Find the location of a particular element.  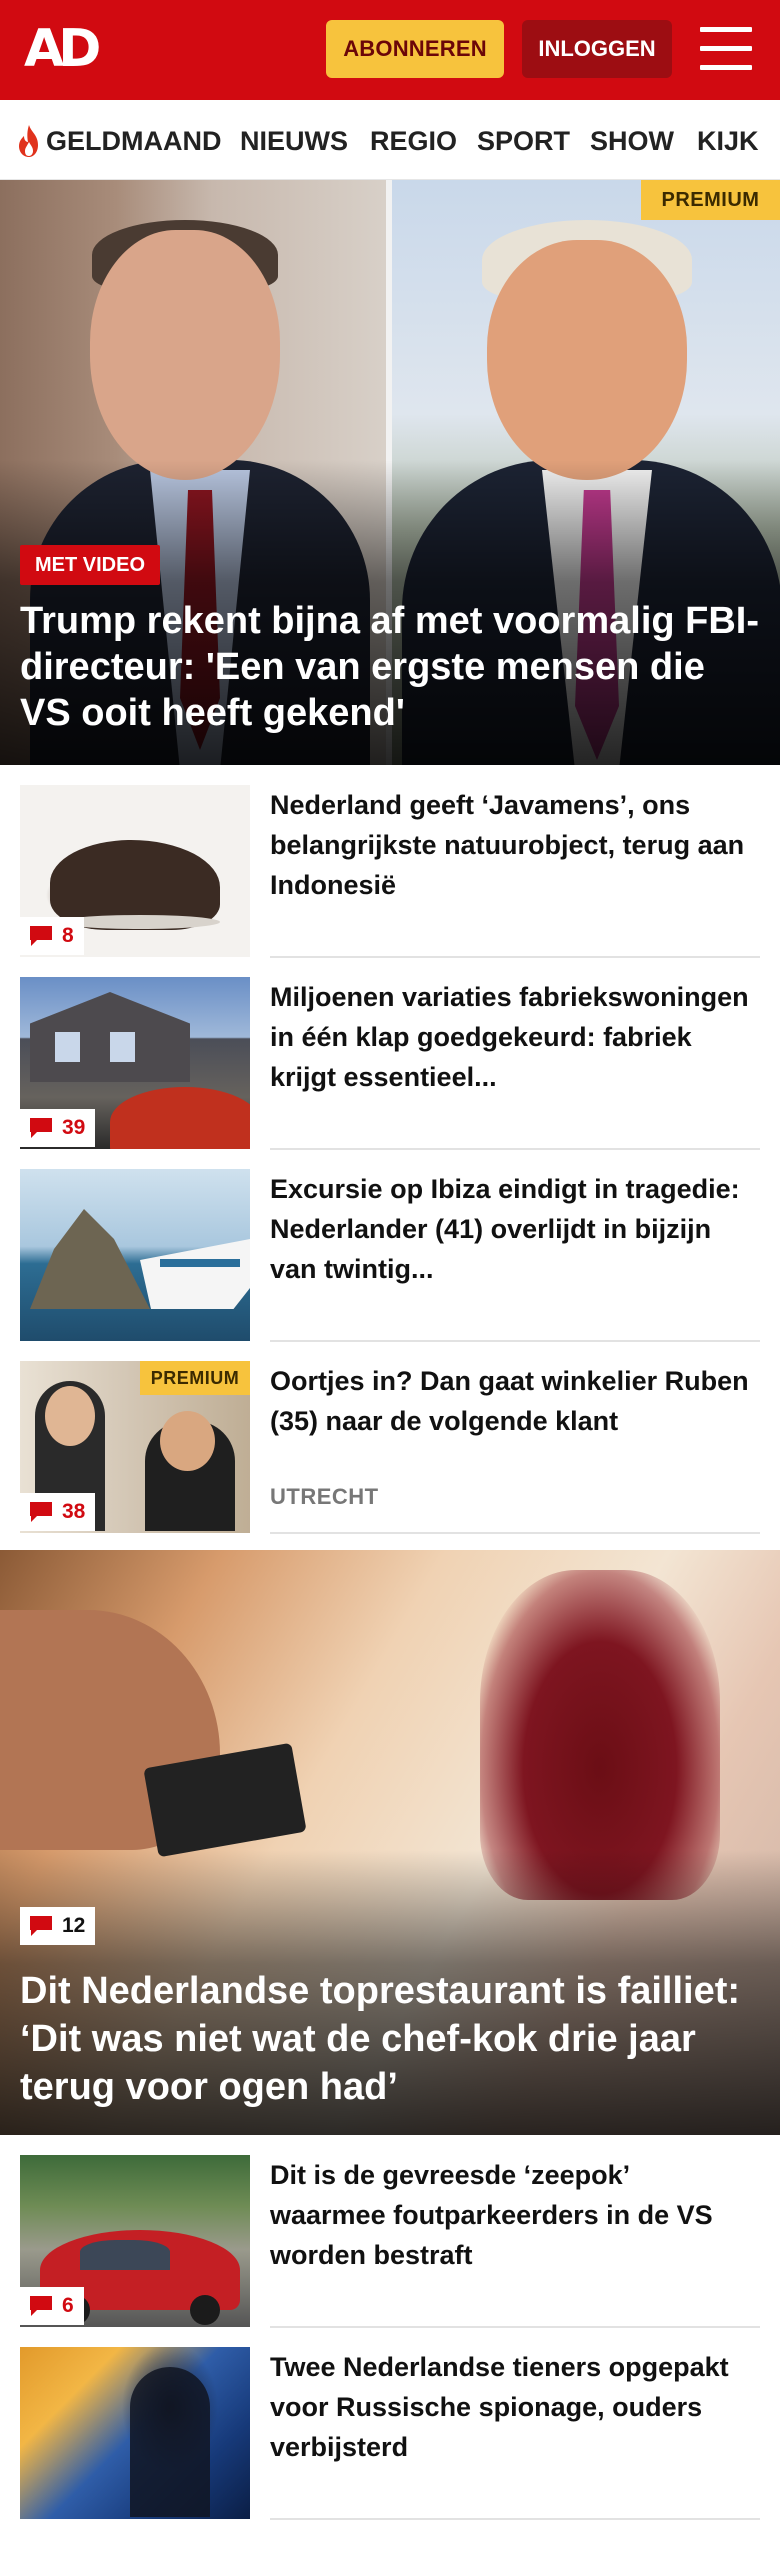

comment-count: 8 is located at coordinates (68, 935).